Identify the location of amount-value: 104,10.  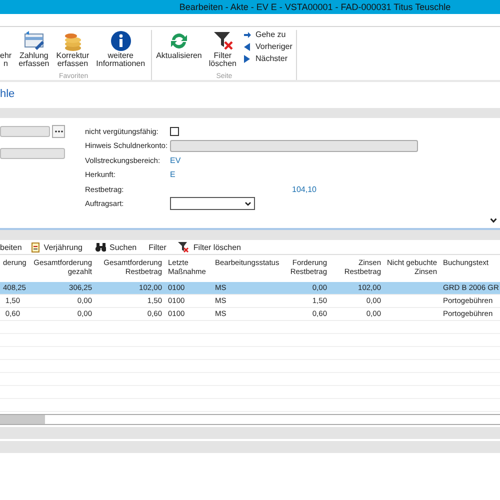
(304, 189).